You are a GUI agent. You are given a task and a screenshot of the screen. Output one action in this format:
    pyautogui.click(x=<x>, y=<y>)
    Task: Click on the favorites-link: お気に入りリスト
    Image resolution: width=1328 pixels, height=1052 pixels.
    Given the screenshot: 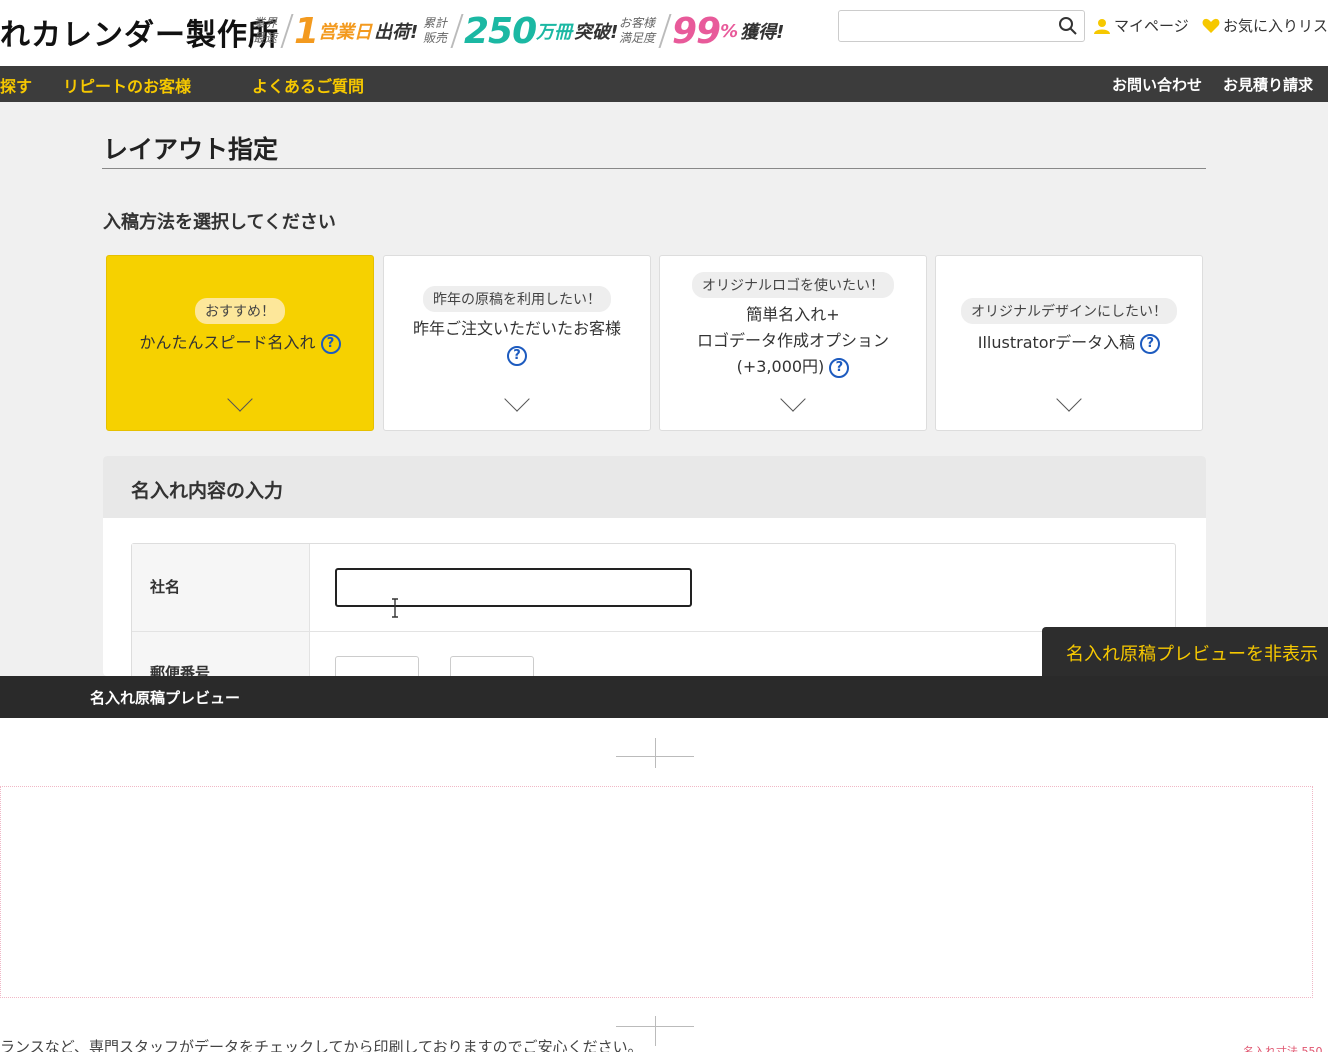 What is the action you would take?
    pyautogui.click(x=1265, y=25)
    